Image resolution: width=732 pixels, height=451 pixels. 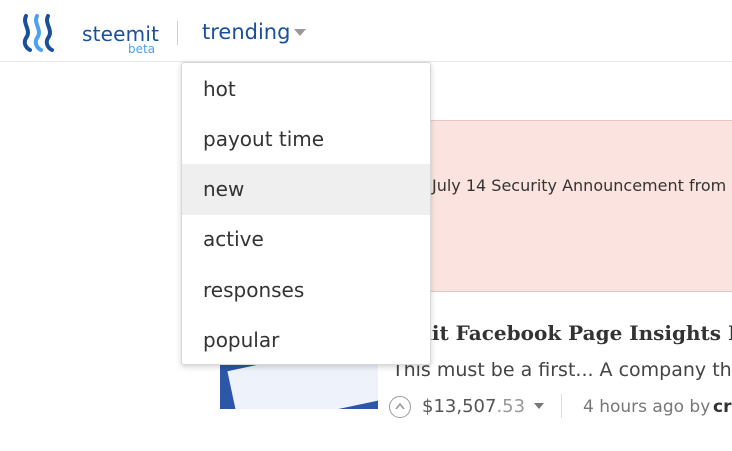 What do you see at coordinates (306, 89) in the screenshot?
I see `menu-item-hot: hot` at bounding box center [306, 89].